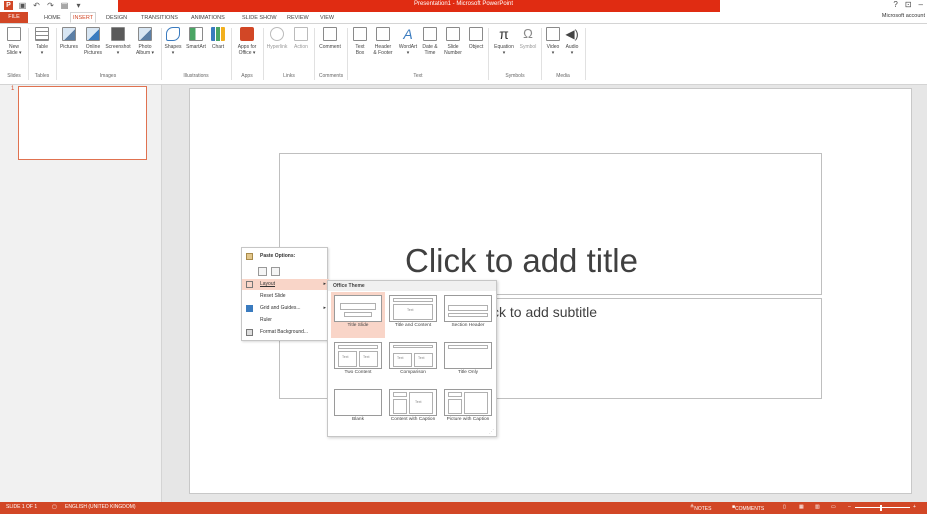 Image resolution: width=927 pixels, height=514 pixels. I want to click on new-slide-button: New Slide ▾, so click(14, 41).